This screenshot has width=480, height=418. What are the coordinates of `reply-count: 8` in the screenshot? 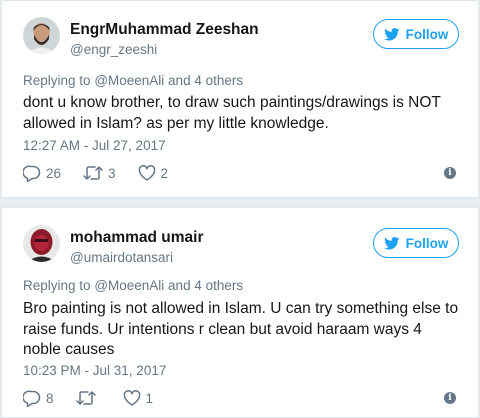 It's located at (50, 398).